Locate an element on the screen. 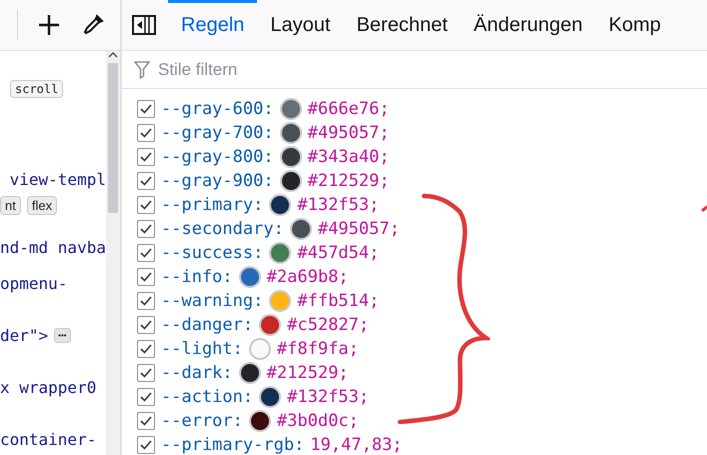 This screenshot has width=707, height=455. panel-tab: Berechnet is located at coordinates (402, 25).